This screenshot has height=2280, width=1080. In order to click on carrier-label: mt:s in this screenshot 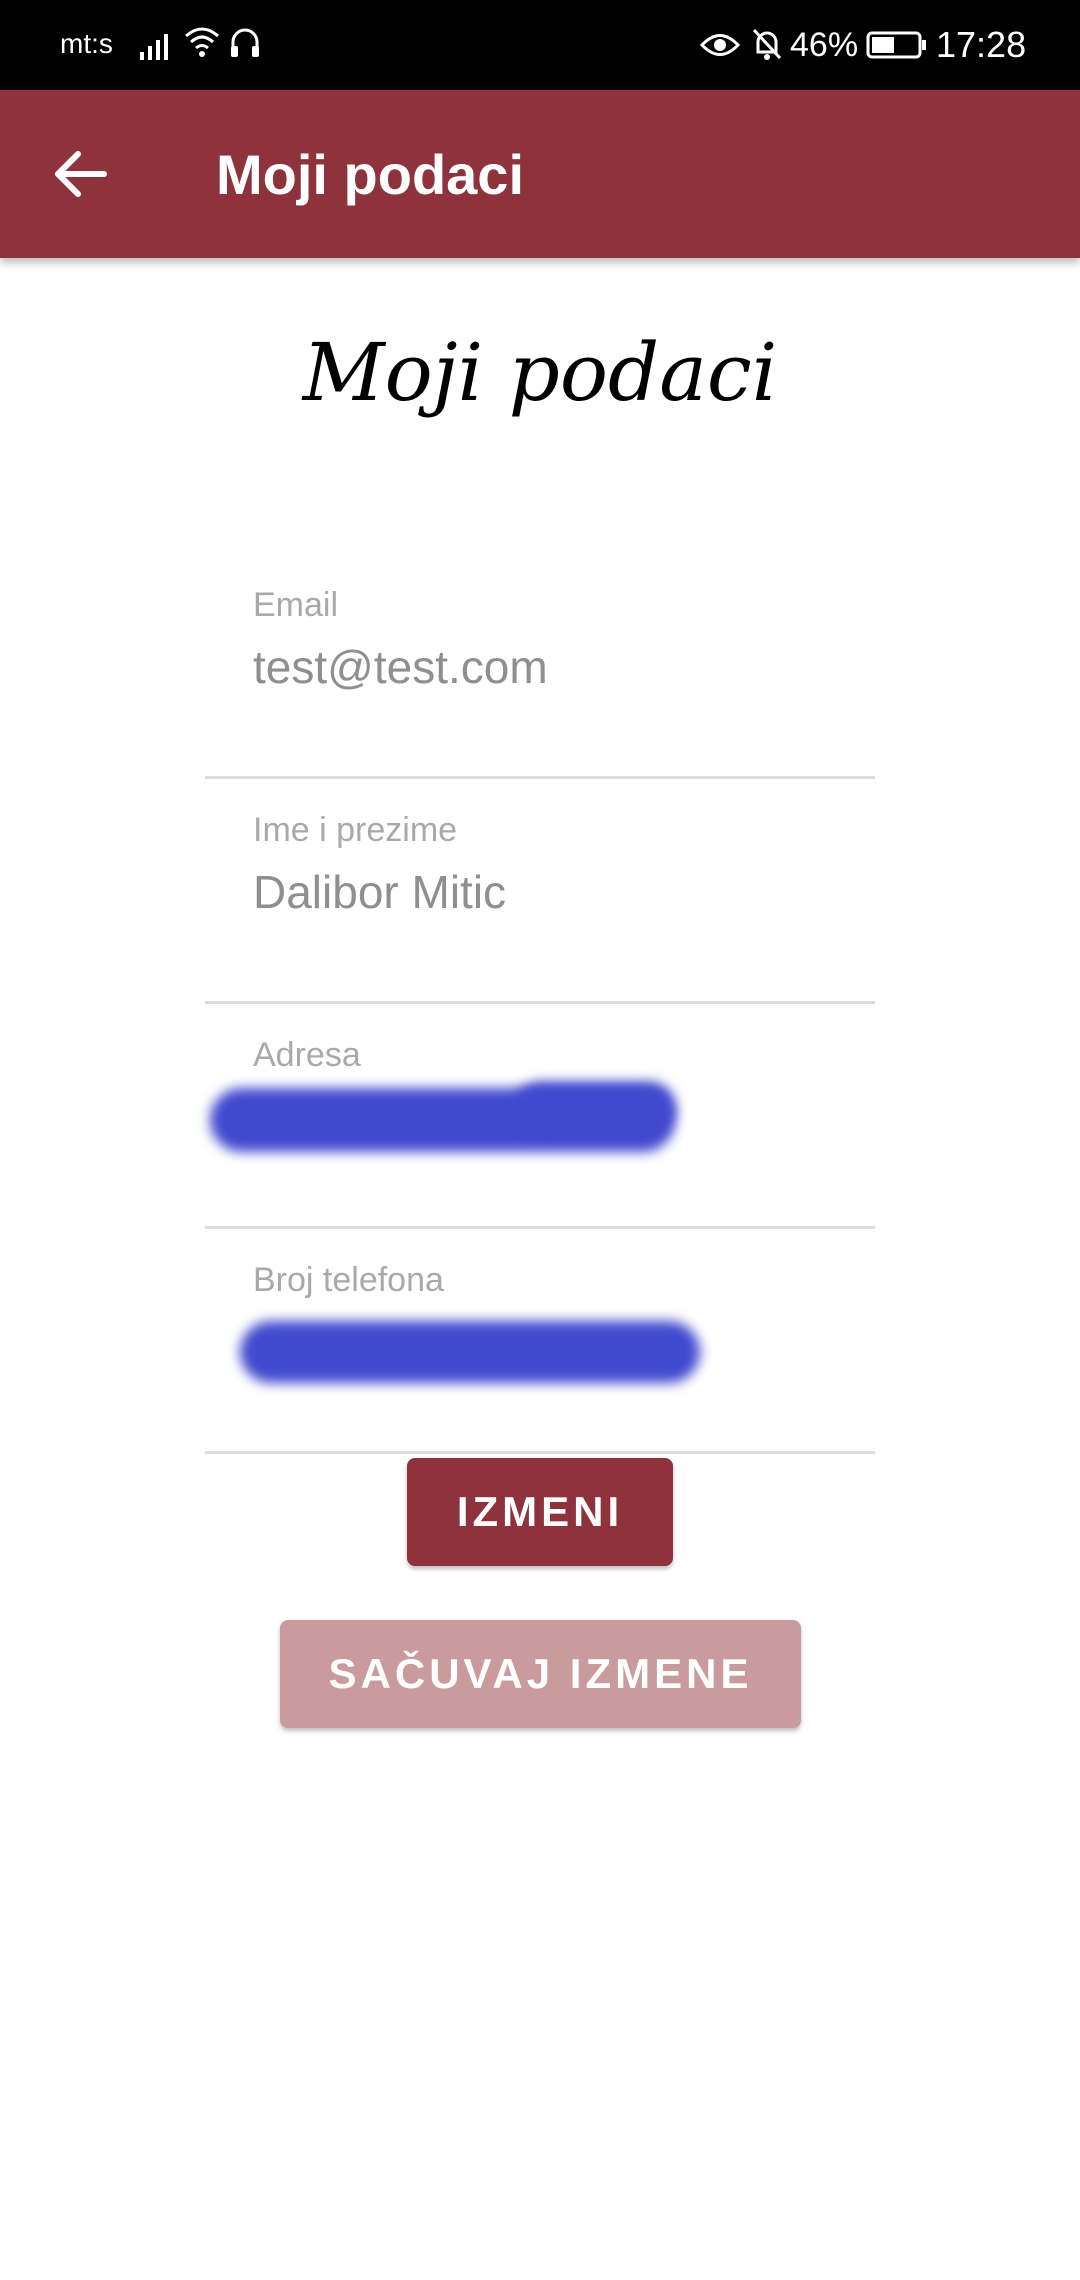, I will do `click(86, 43)`.